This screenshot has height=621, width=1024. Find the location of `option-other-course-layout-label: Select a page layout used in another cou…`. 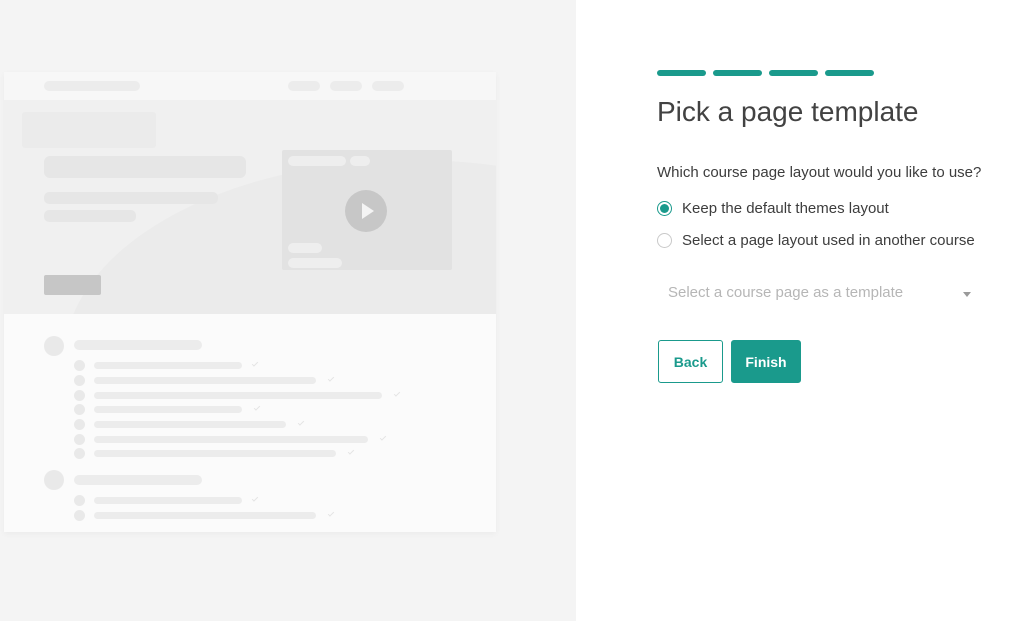

option-other-course-layout-label: Select a page layout used in another cou… is located at coordinates (828, 240).